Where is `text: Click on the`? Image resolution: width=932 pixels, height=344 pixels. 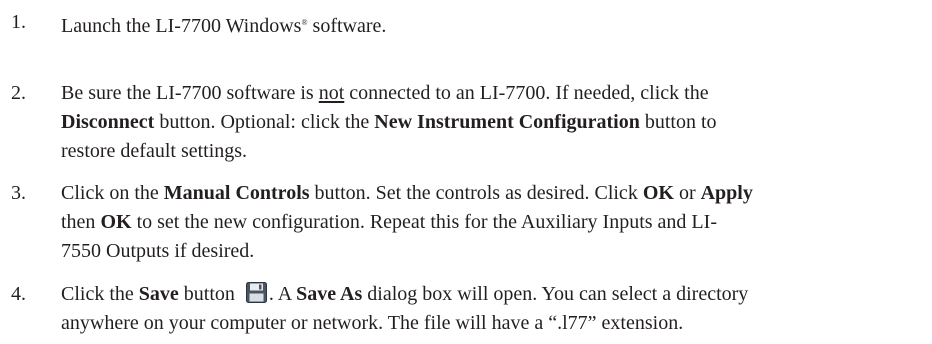 text: Click on the is located at coordinates (112, 193).